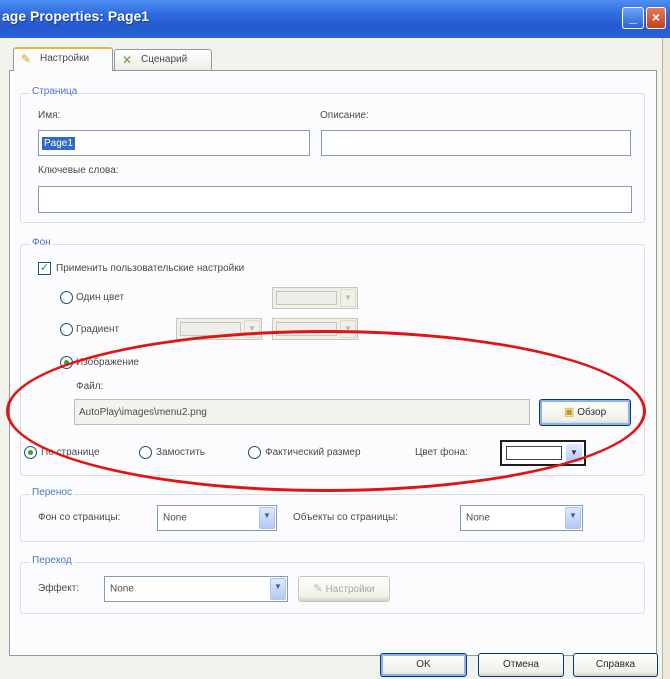 Image resolution: width=670 pixels, height=679 pixels. I want to click on custom-settings-checkbox: ✓, so click(44, 268).